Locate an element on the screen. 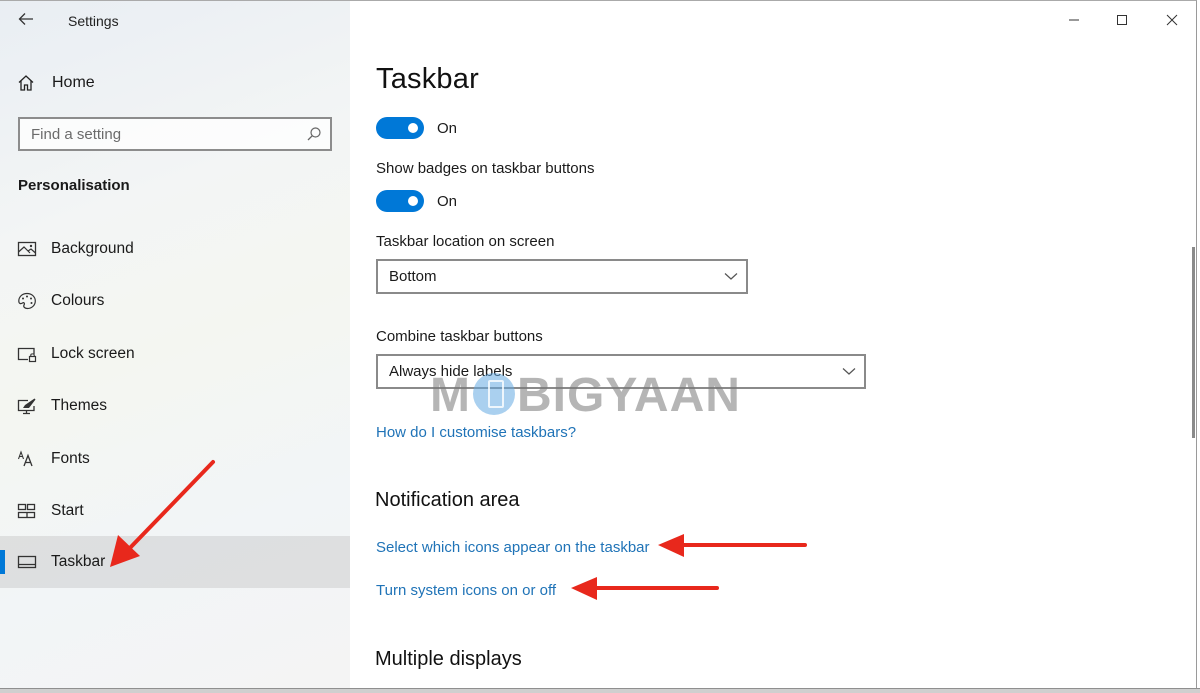  start-icon is located at coordinates (26, 511).